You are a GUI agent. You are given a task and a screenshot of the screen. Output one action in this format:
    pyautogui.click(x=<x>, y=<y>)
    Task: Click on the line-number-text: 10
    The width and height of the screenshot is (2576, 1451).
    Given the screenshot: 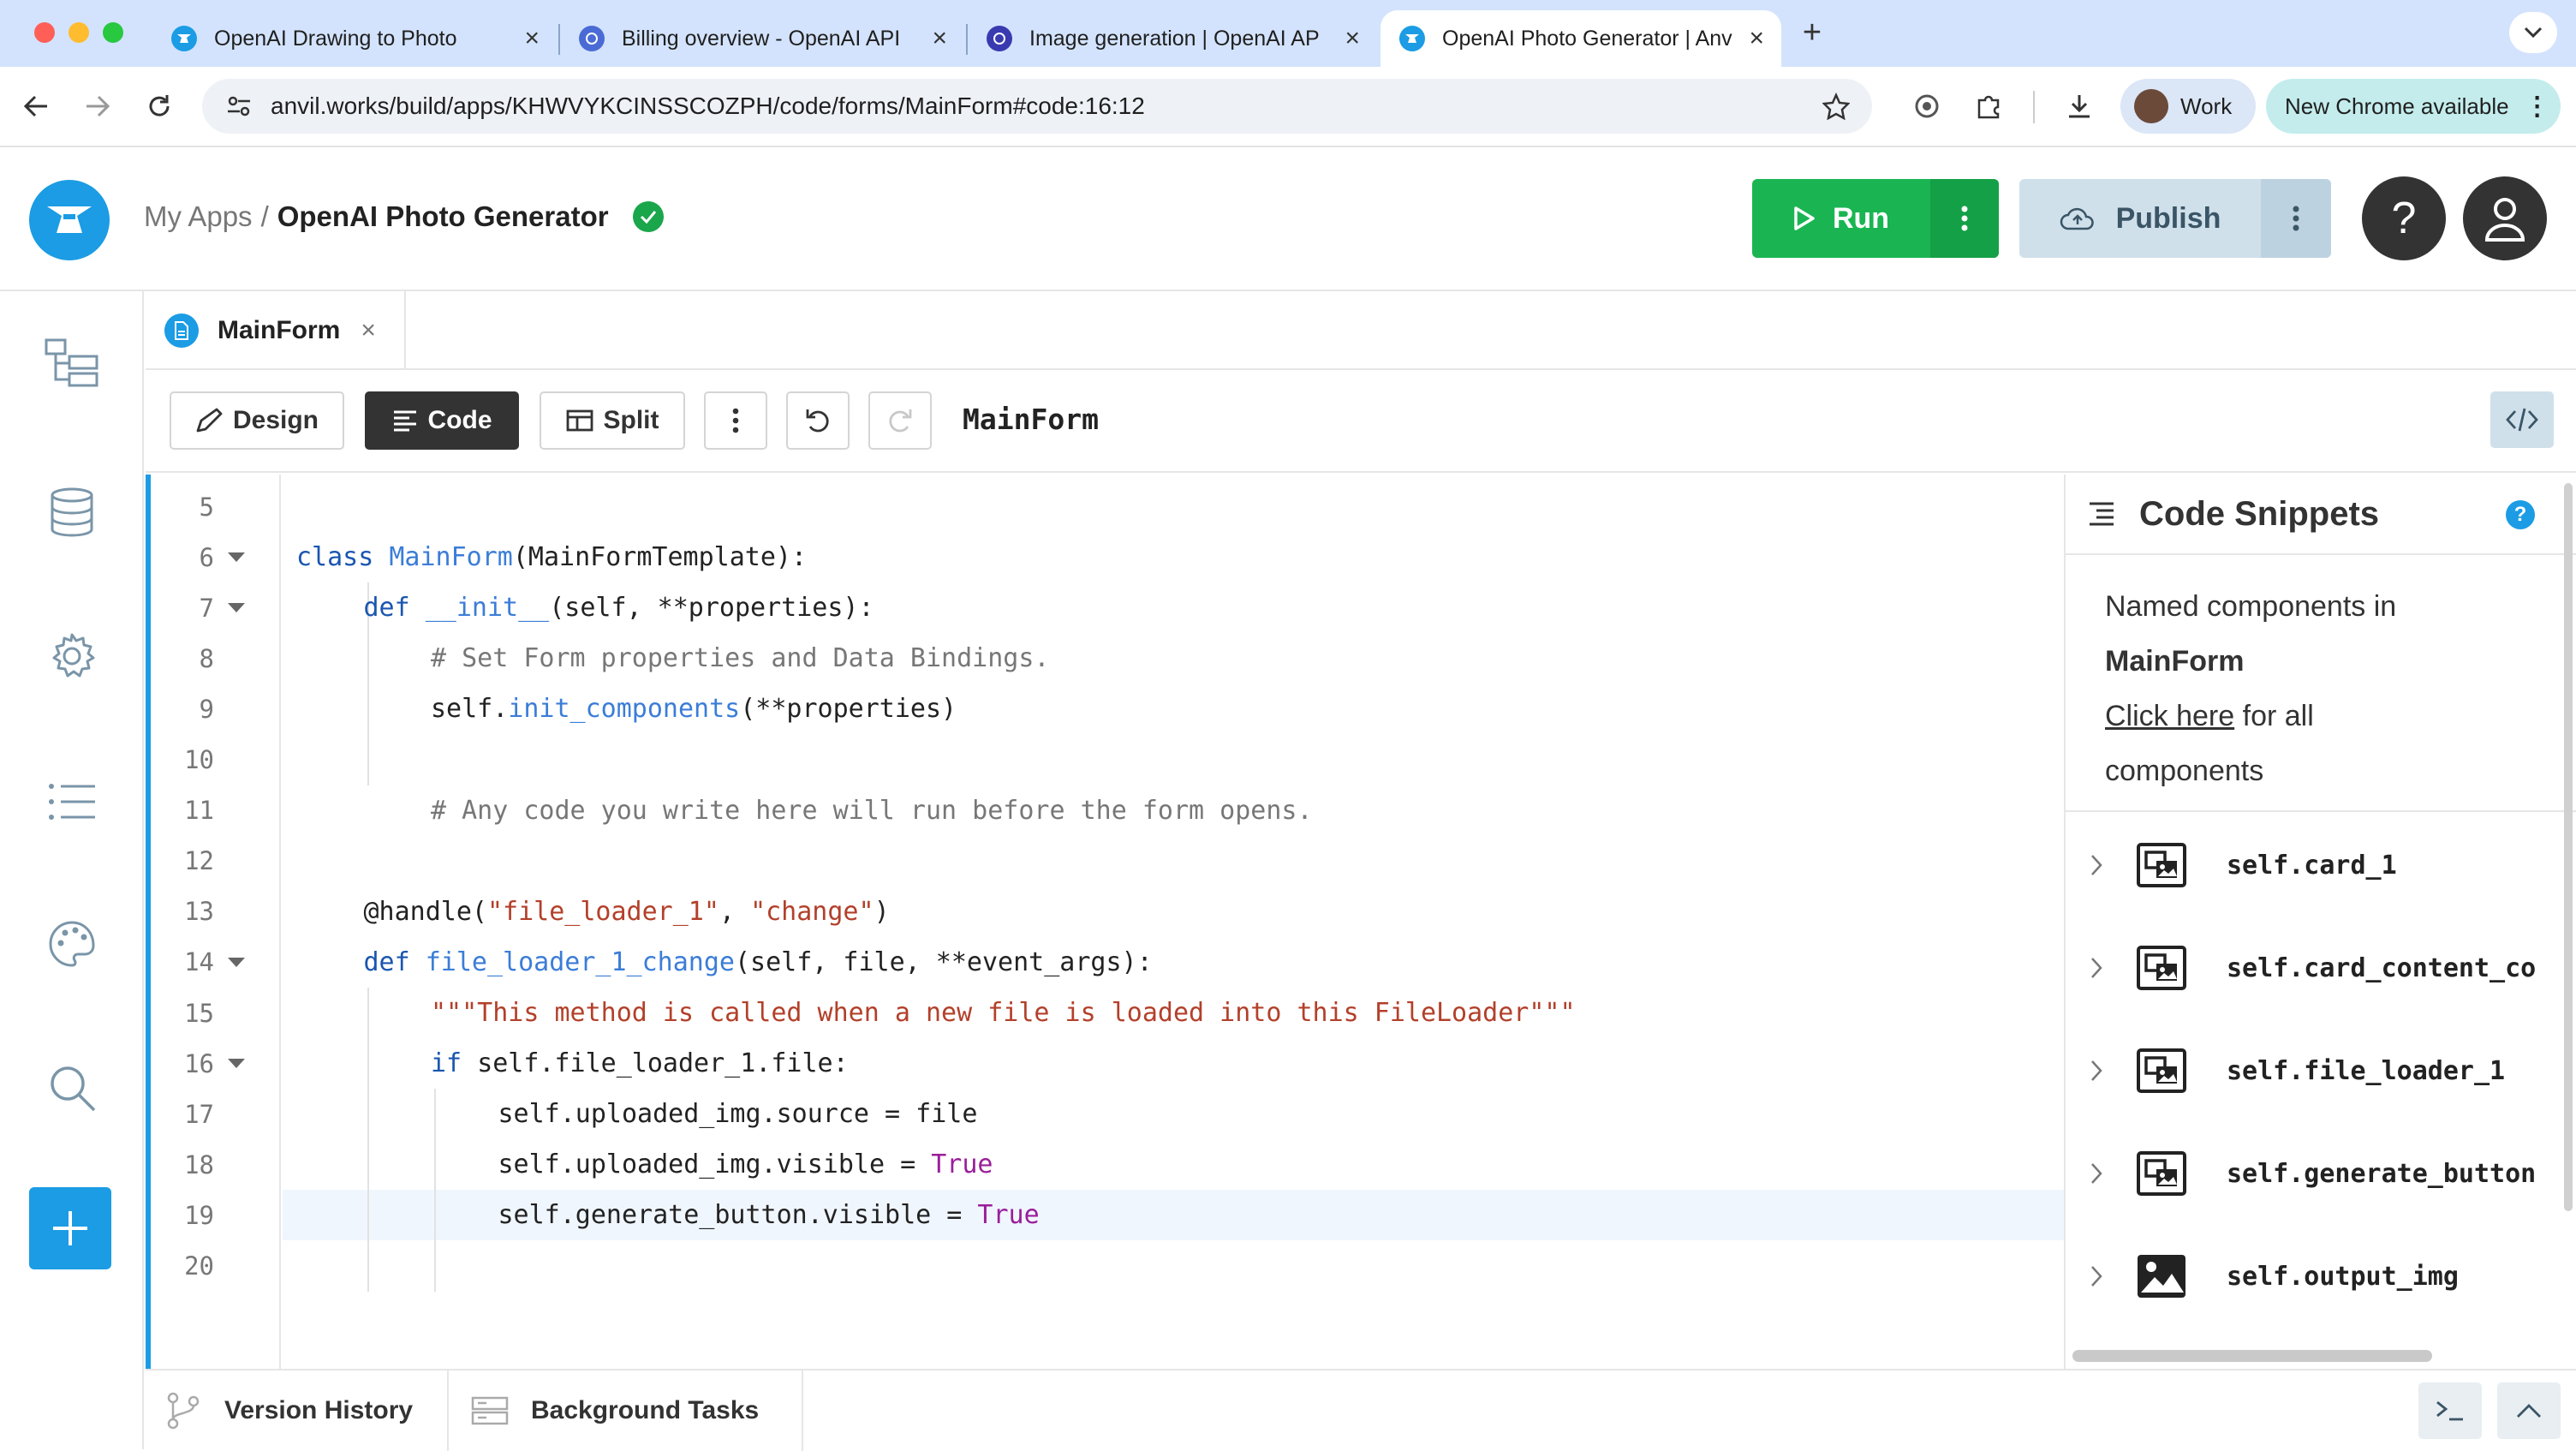 What is the action you would take?
    pyautogui.click(x=199, y=759)
    